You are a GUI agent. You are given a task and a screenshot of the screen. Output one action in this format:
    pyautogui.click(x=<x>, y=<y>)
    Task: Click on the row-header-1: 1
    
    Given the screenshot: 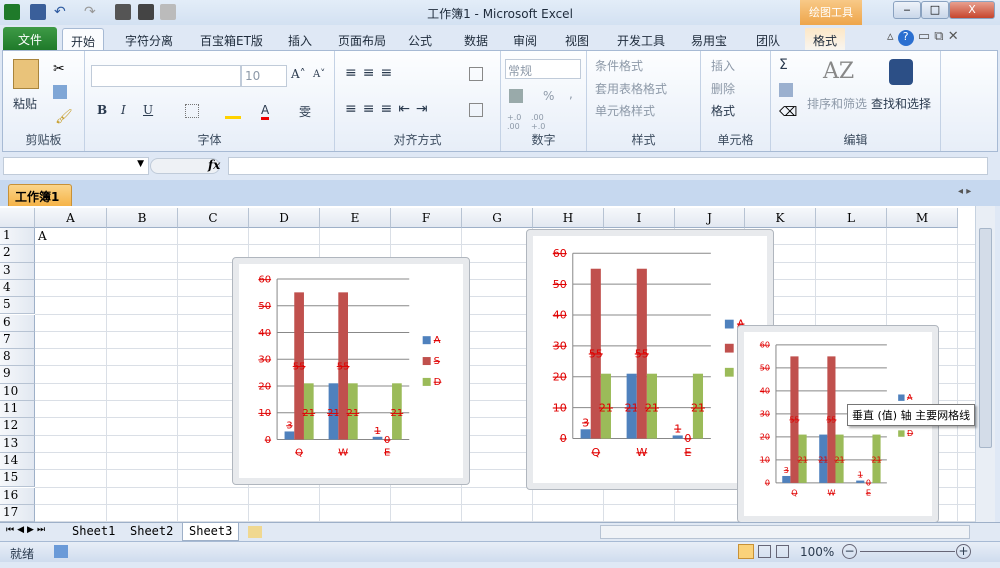 What is the action you would take?
    pyautogui.click(x=17, y=237)
    